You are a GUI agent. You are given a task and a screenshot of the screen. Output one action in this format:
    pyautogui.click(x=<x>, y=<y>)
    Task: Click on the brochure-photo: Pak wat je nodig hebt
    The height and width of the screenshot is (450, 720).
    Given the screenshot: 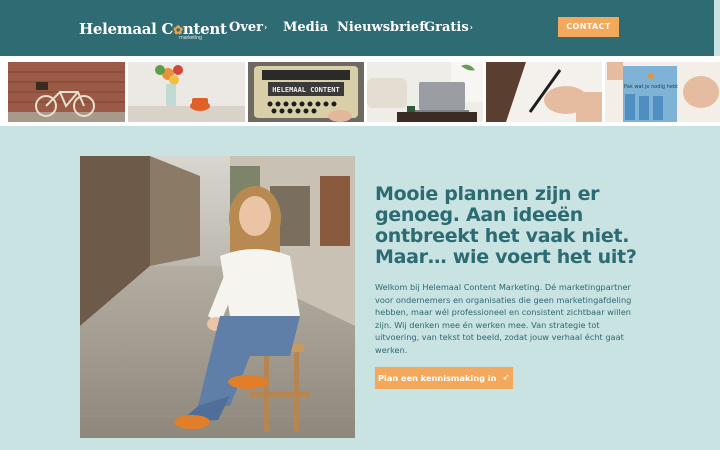 What is the action you would take?
    pyautogui.click(x=662, y=92)
    